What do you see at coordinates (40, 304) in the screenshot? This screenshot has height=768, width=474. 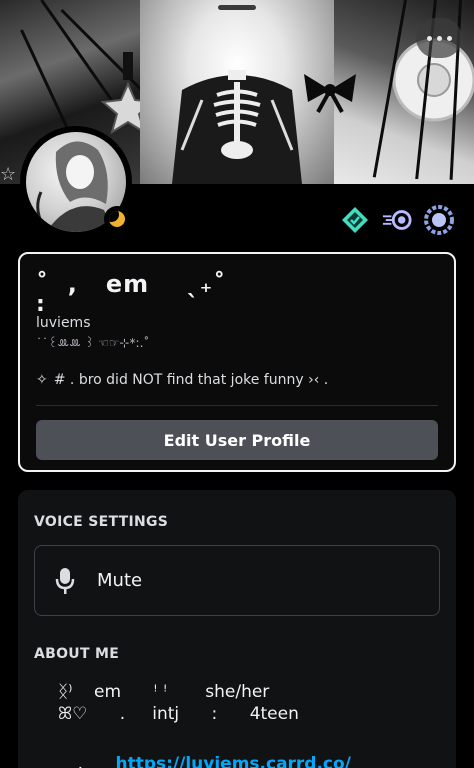 I see `display-name-sub: :` at bounding box center [40, 304].